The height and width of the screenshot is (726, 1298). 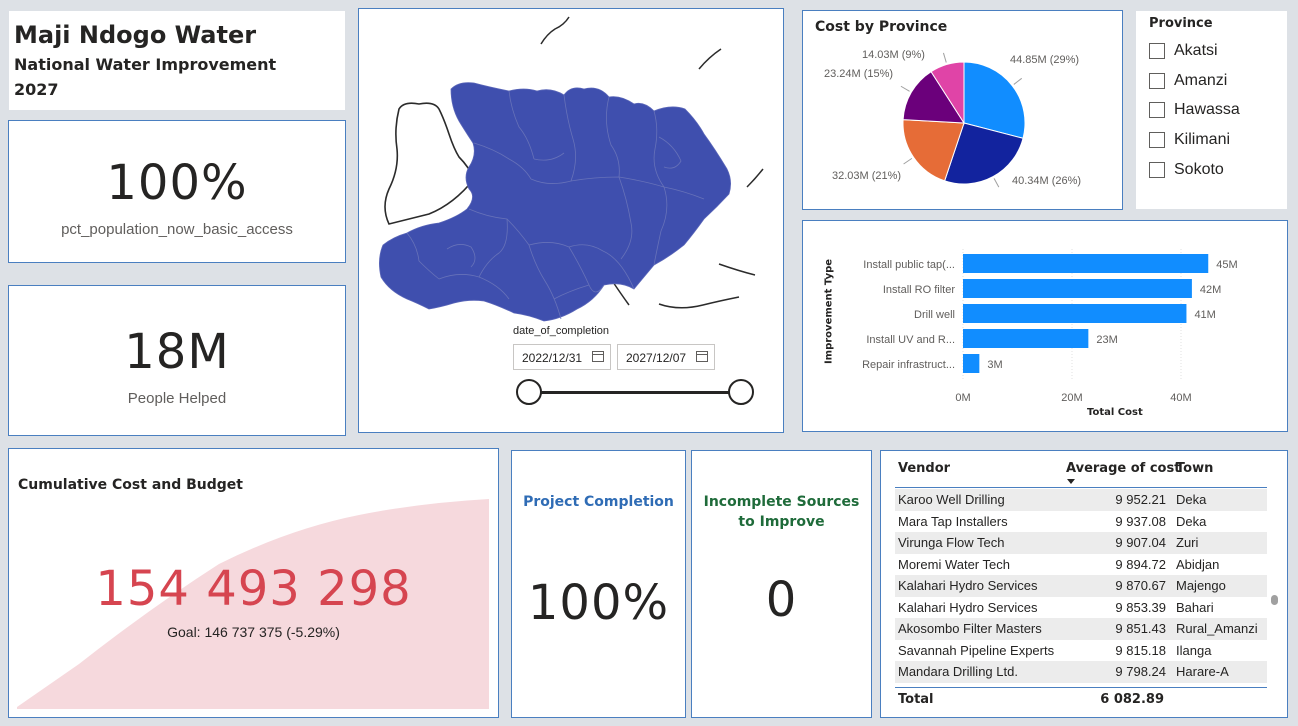 What do you see at coordinates (635, 392) in the screenshot?
I see `date-slider-track` at bounding box center [635, 392].